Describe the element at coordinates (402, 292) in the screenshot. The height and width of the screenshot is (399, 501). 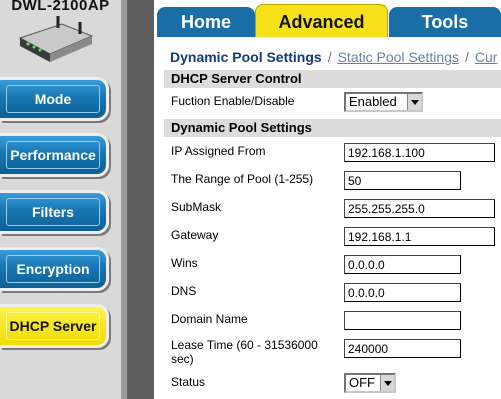
I see `dns-input` at that location.